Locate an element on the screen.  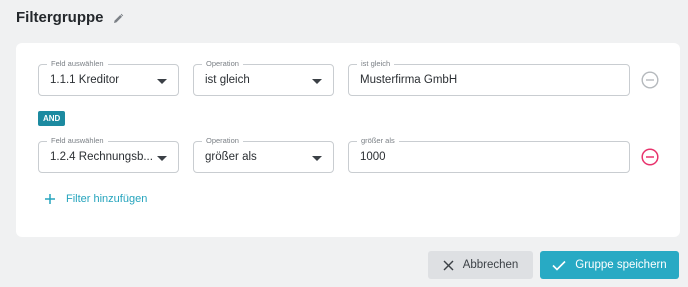
operation-select-1: Operation ist gleich is located at coordinates (263, 77).